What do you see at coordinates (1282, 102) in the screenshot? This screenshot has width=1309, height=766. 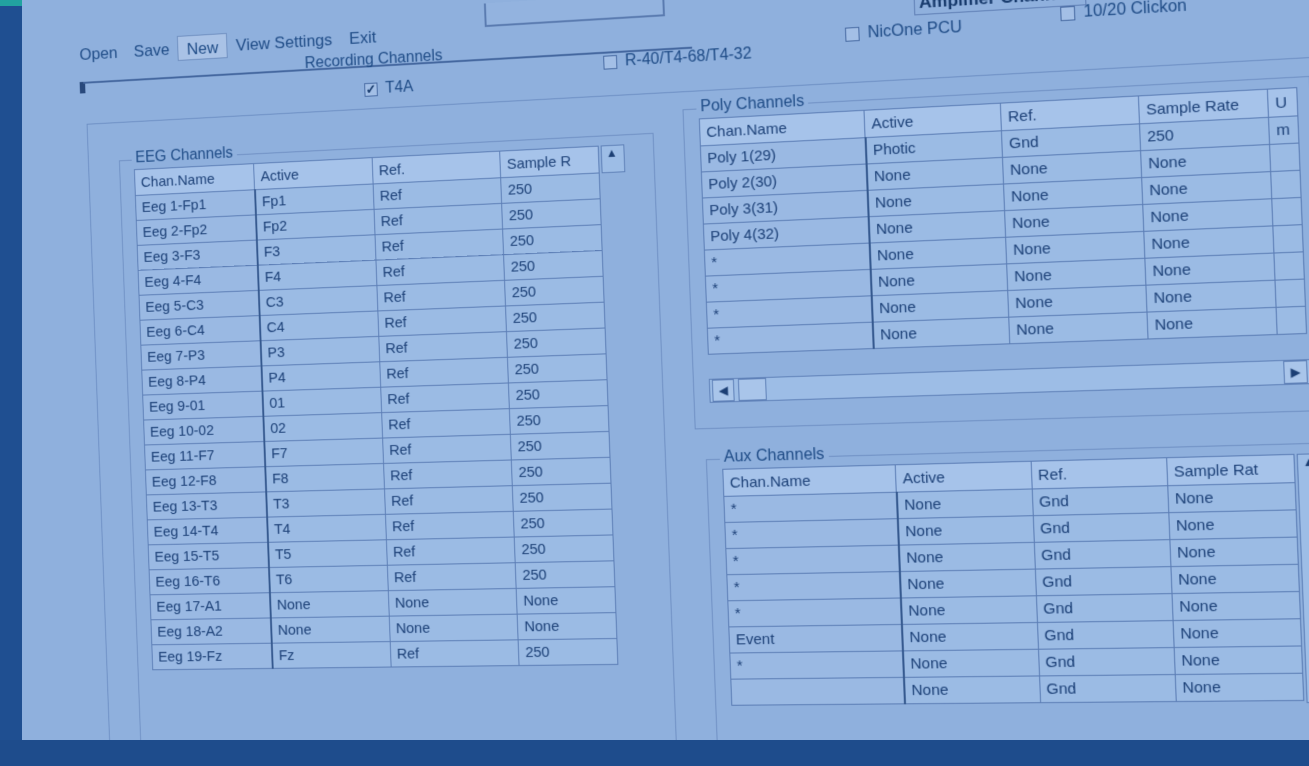 I see `column-header: U` at bounding box center [1282, 102].